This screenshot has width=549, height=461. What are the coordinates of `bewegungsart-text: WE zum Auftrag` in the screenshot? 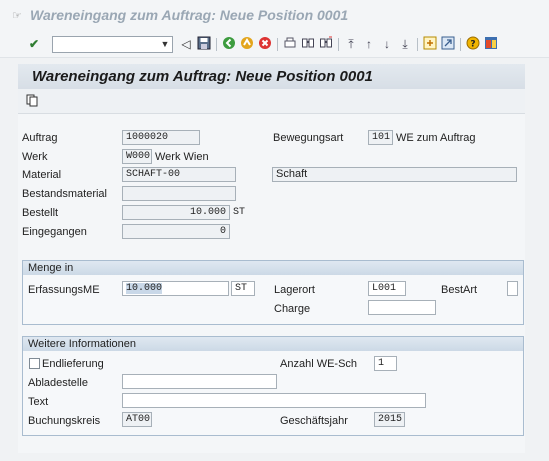 It's located at (436, 138).